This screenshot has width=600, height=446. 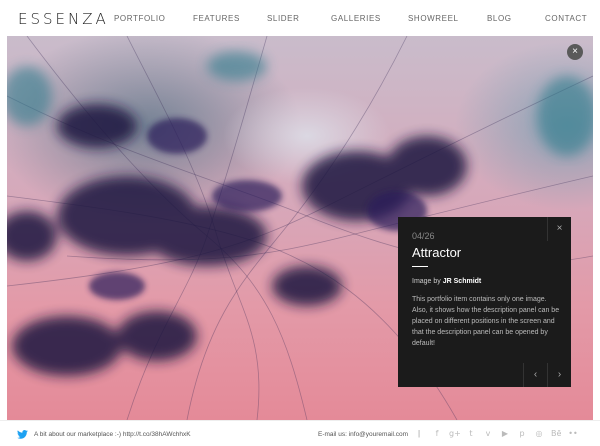 What do you see at coordinates (455, 434) in the screenshot?
I see `google-plus-icon: g+` at bounding box center [455, 434].